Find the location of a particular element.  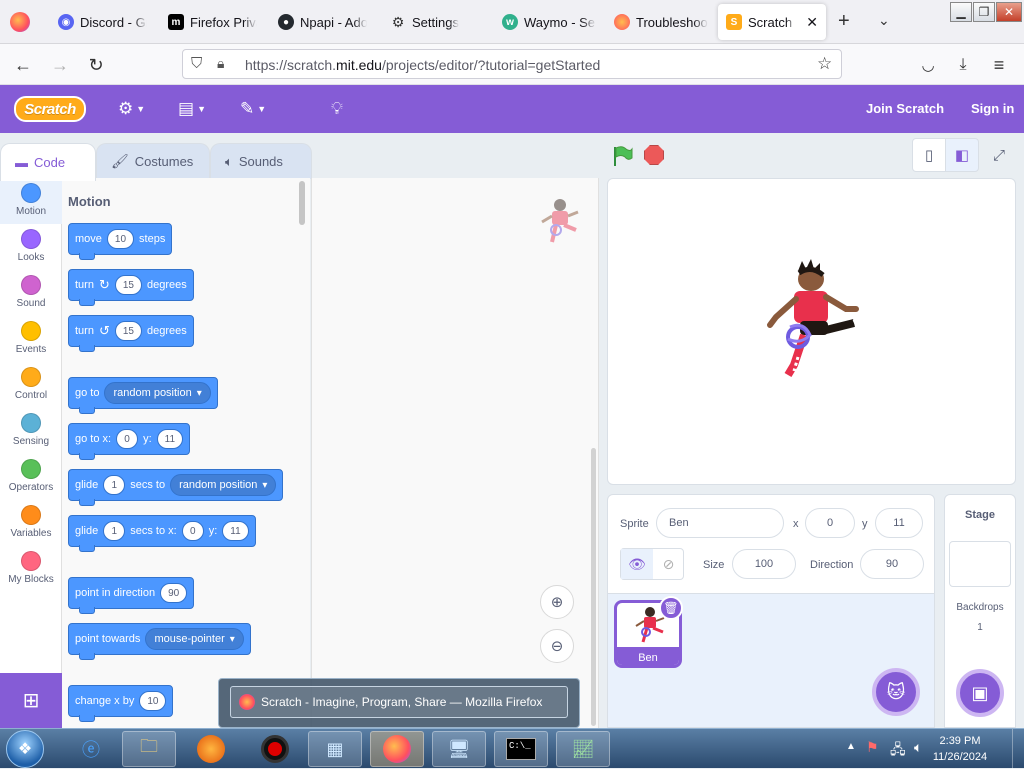

fullscreen-icon: ⤢ is located at coordinates (999, 155).